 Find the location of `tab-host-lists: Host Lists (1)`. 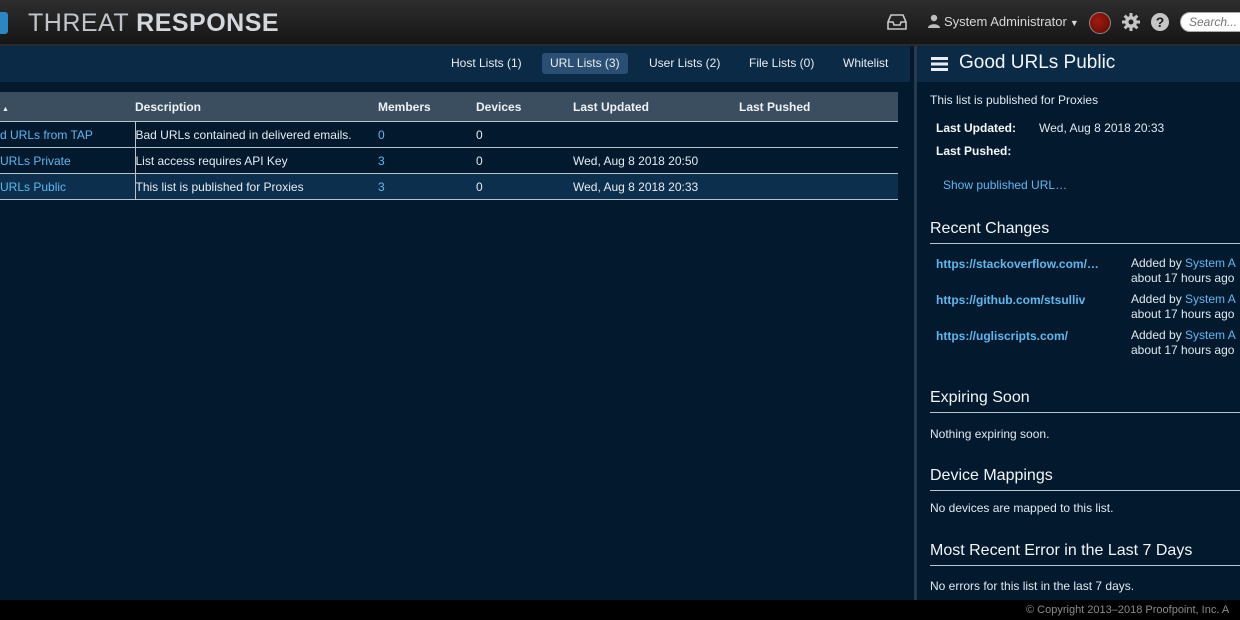

tab-host-lists: Host Lists (1) is located at coordinates (486, 63).